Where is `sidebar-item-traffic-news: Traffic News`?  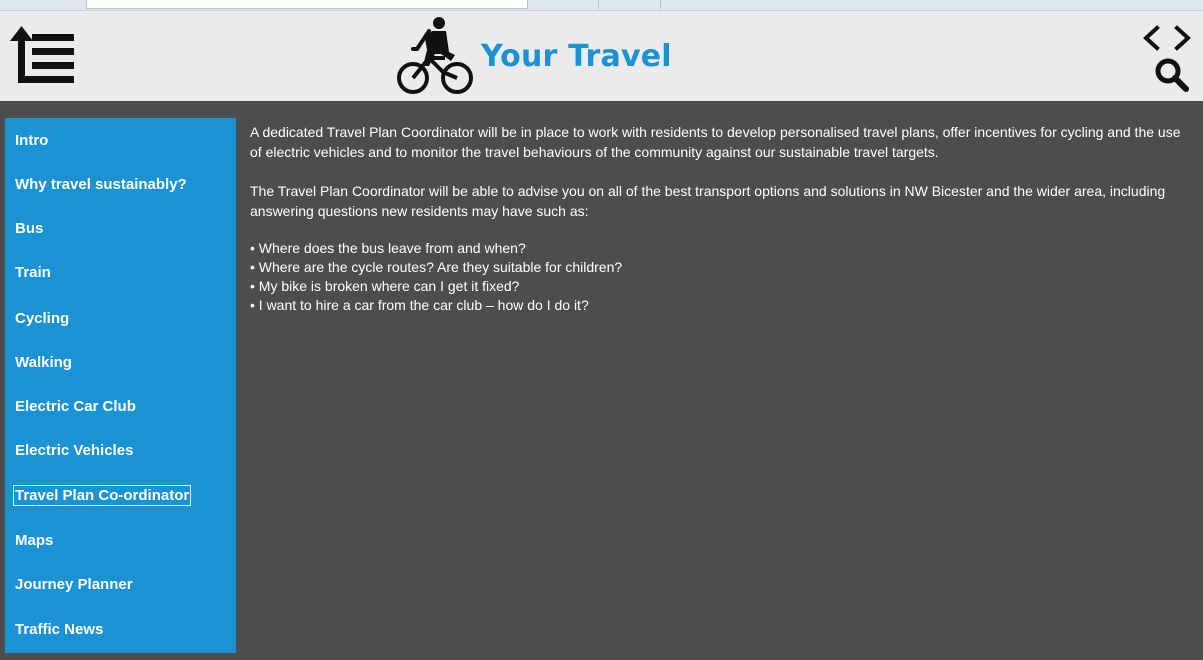
sidebar-item-traffic-news: Traffic News is located at coordinates (120, 631).